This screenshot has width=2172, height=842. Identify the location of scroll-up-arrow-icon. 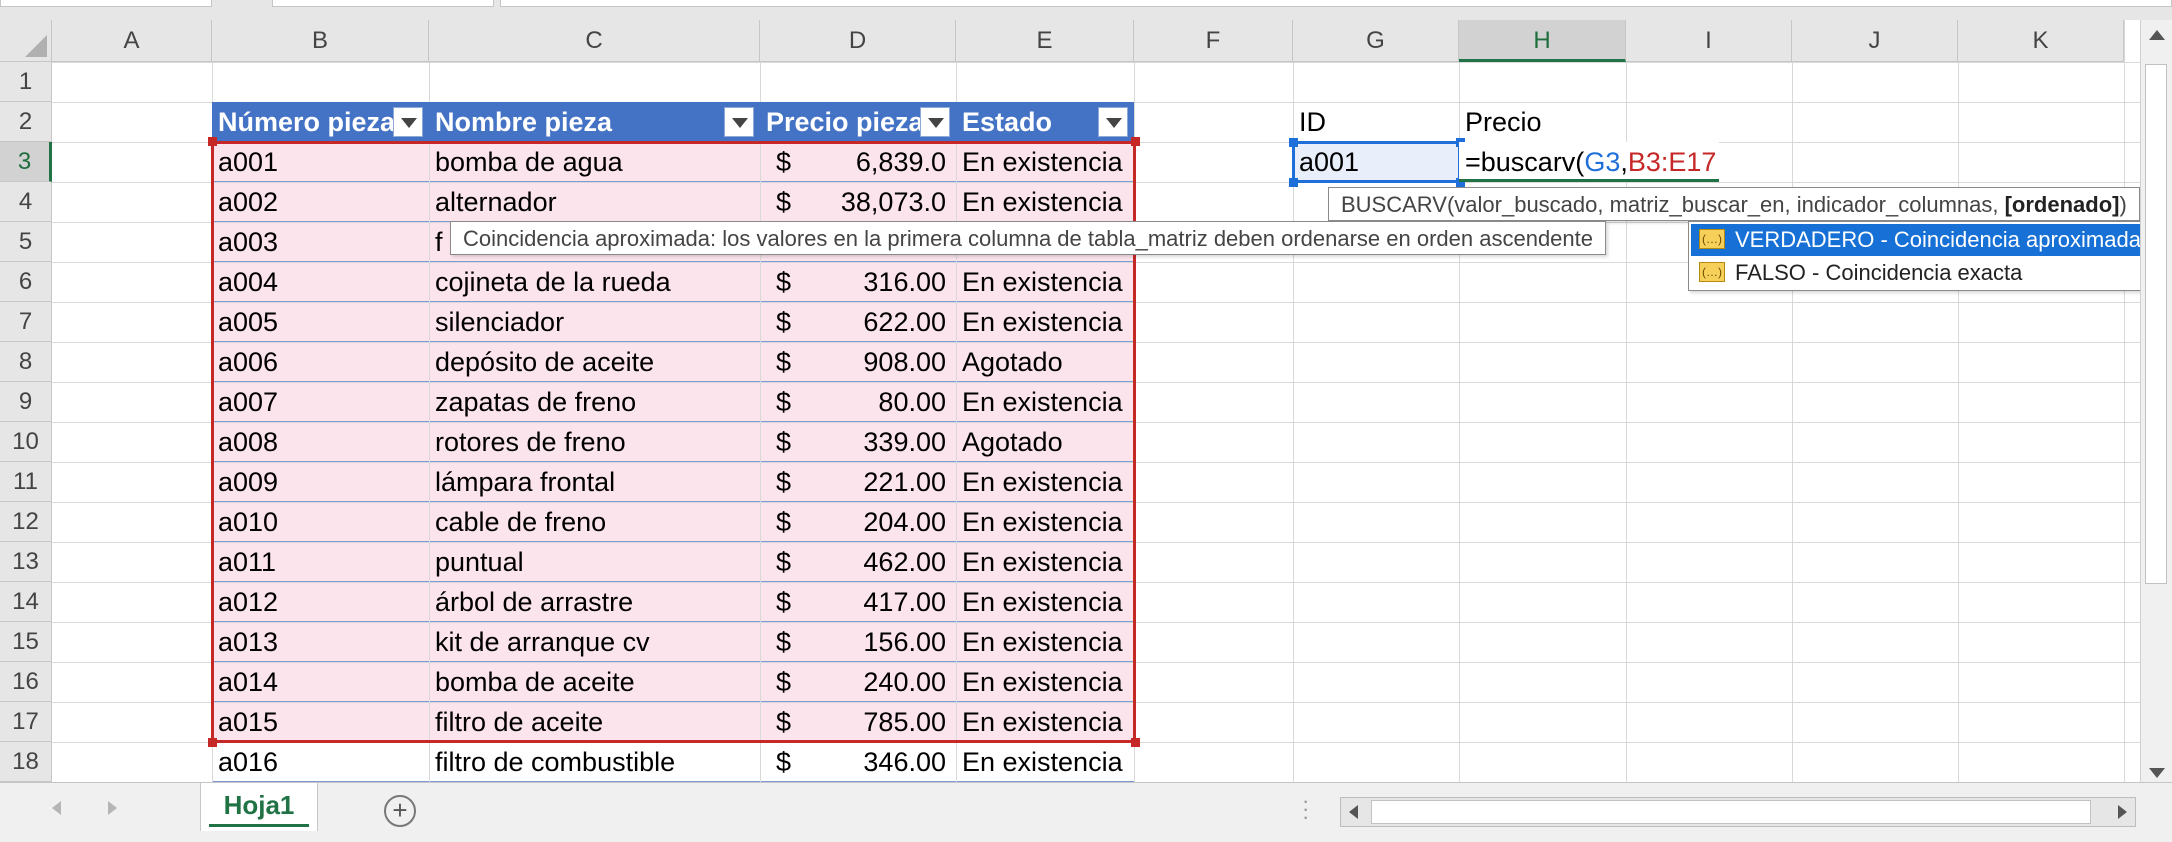
(2156, 35).